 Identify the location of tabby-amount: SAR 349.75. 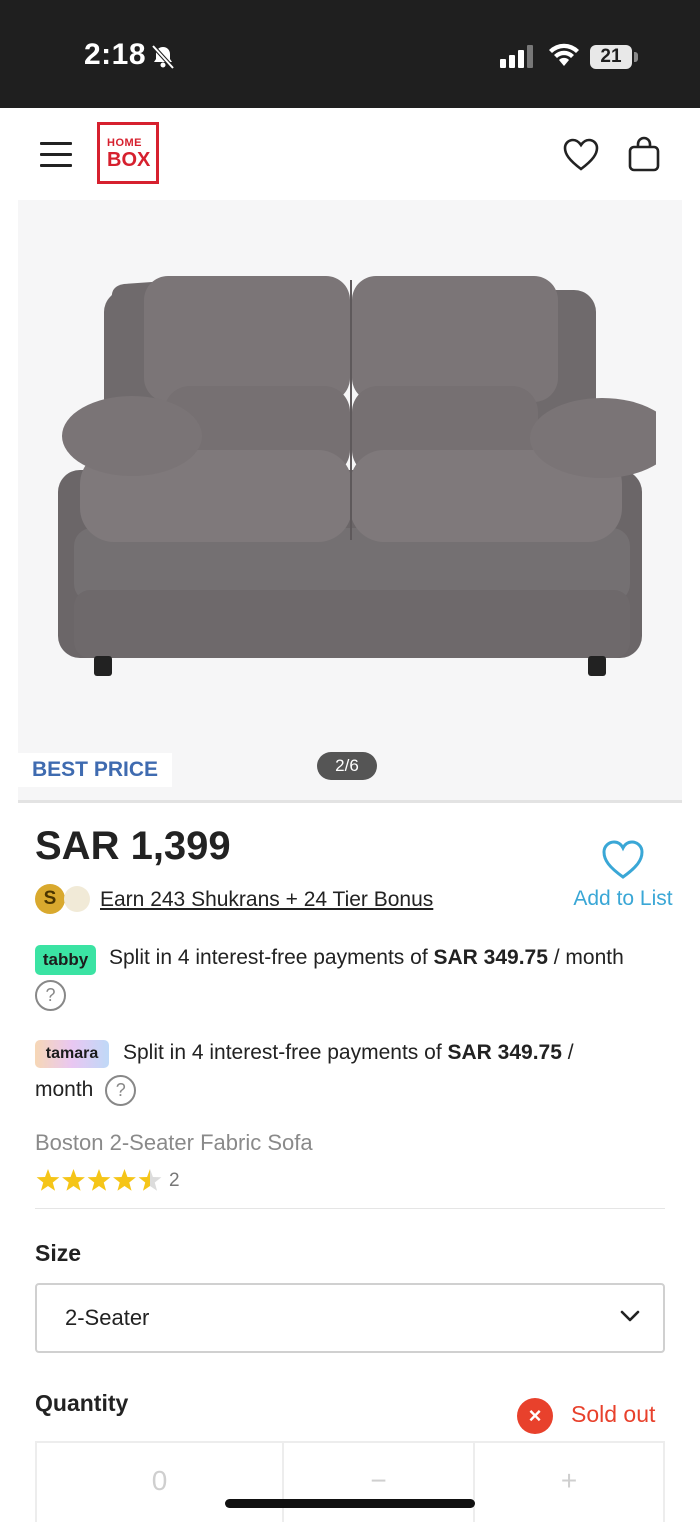
(490, 957).